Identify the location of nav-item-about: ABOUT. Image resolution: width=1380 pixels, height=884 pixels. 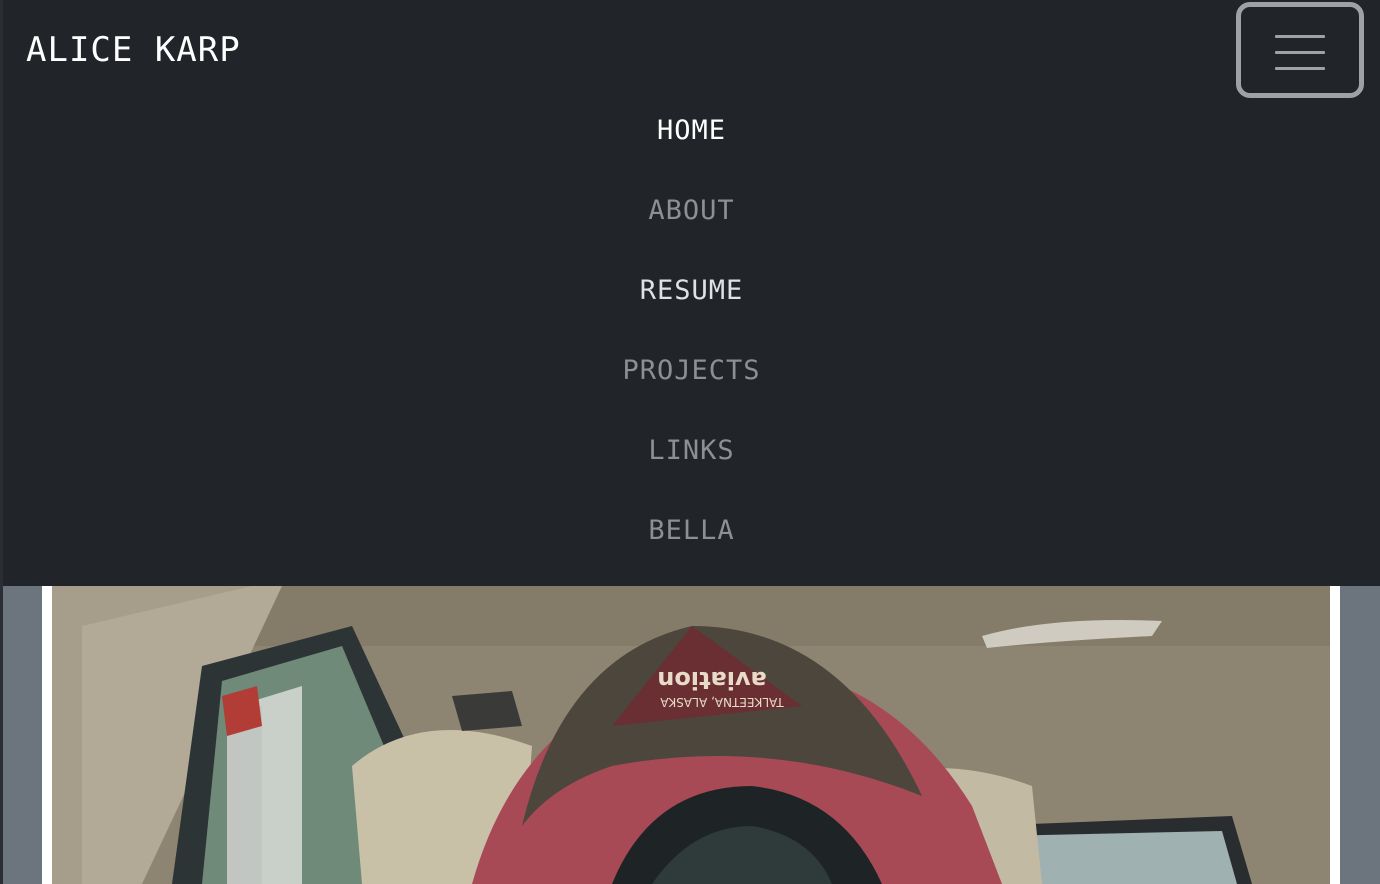
(691, 210).